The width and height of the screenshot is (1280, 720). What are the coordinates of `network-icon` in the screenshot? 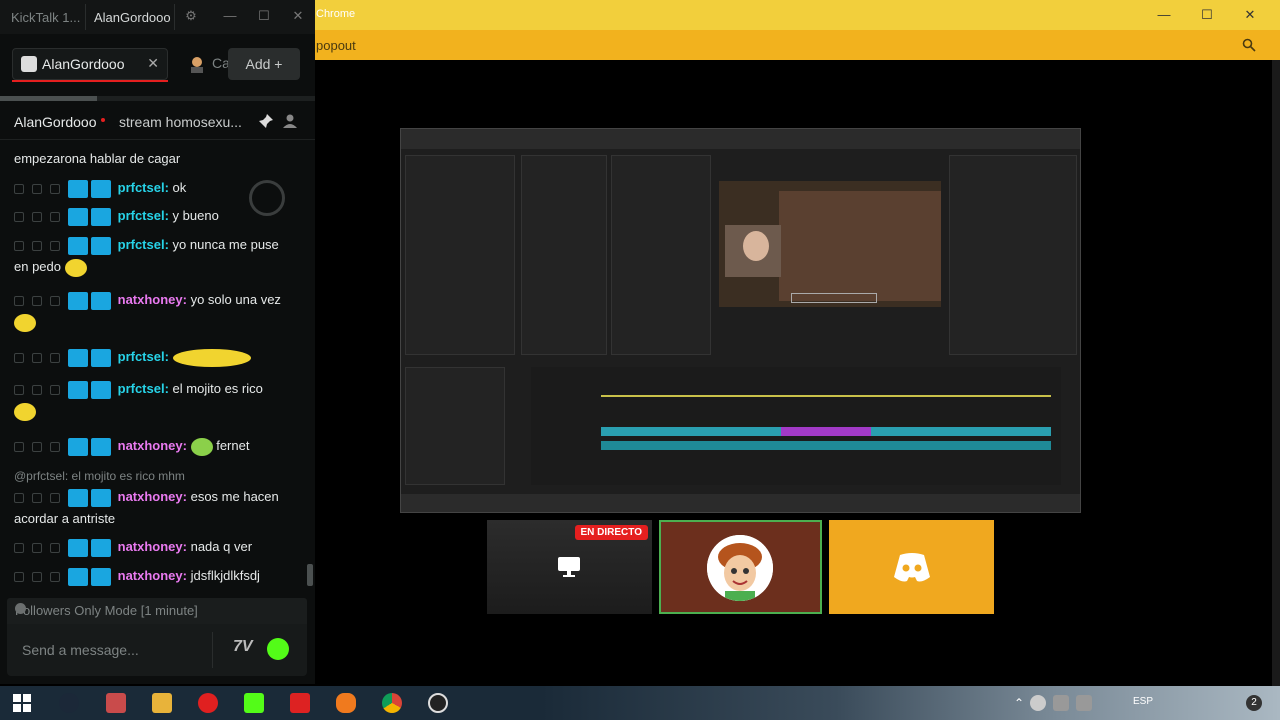 It's located at (1084, 703).